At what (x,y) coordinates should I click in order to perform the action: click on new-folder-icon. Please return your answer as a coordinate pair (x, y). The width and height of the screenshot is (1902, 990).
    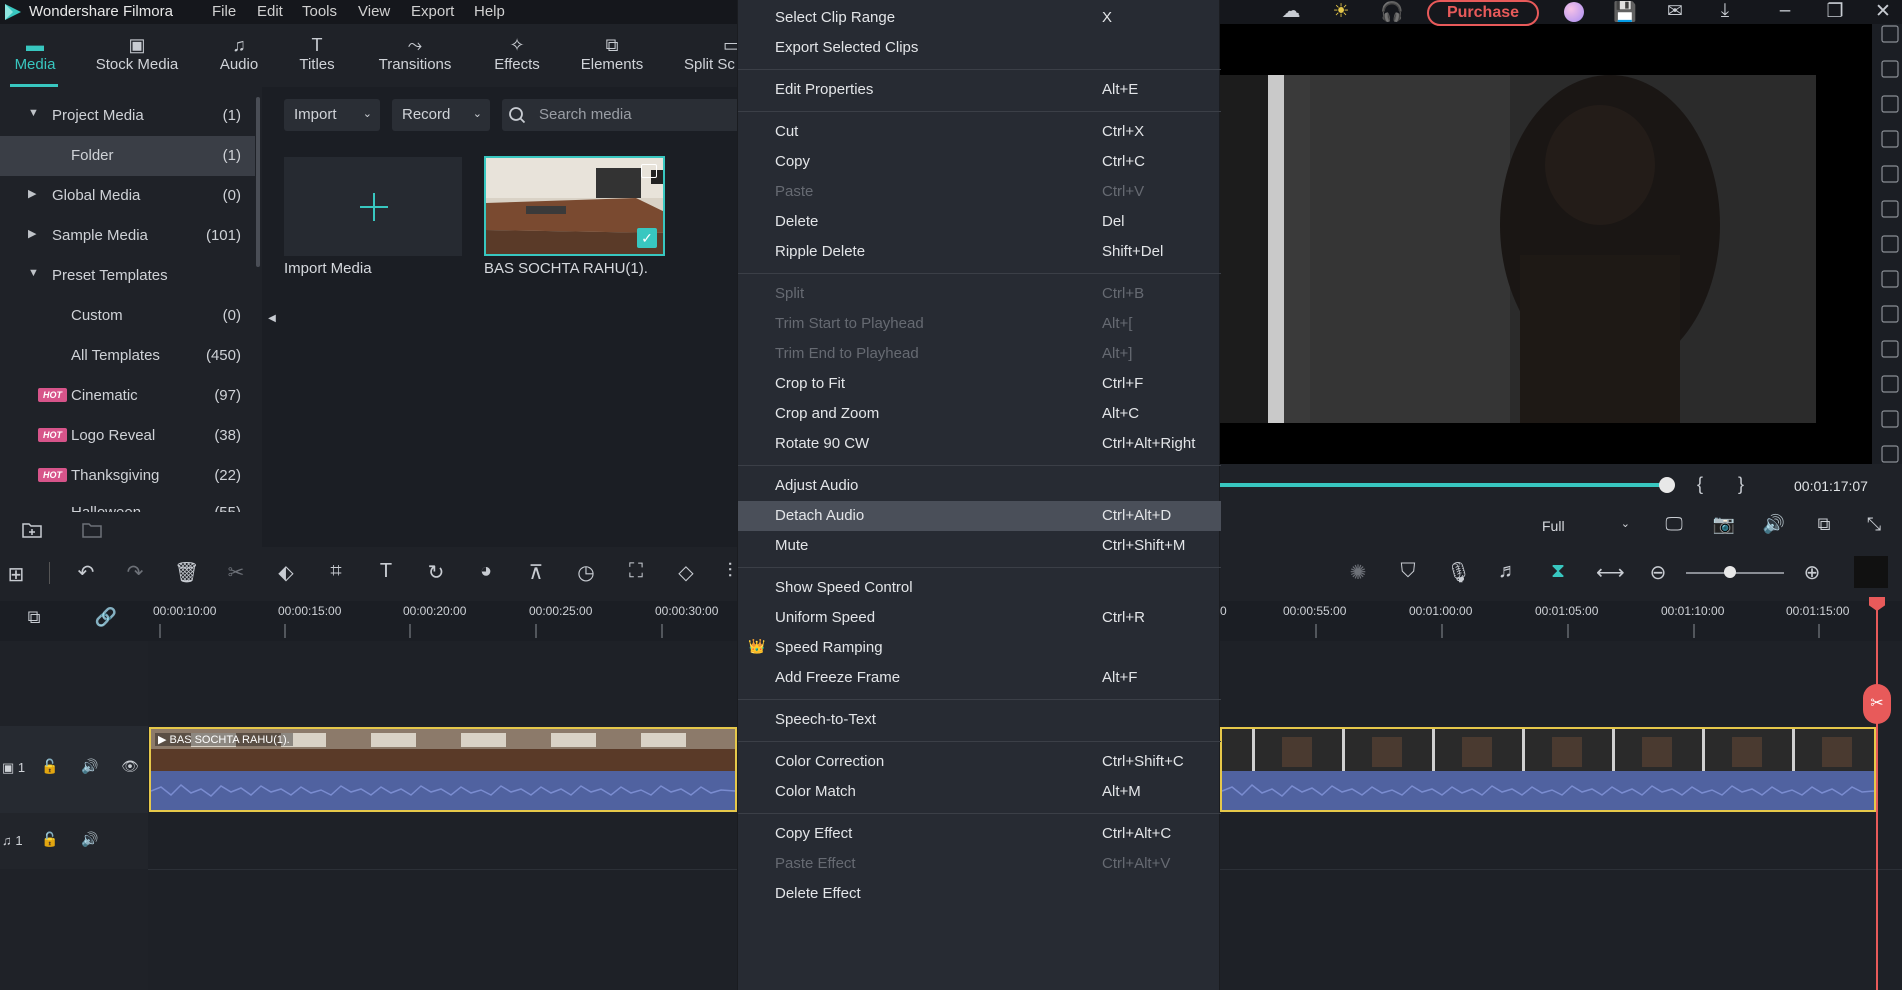
    Looking at the image, I should click on (32, 529).